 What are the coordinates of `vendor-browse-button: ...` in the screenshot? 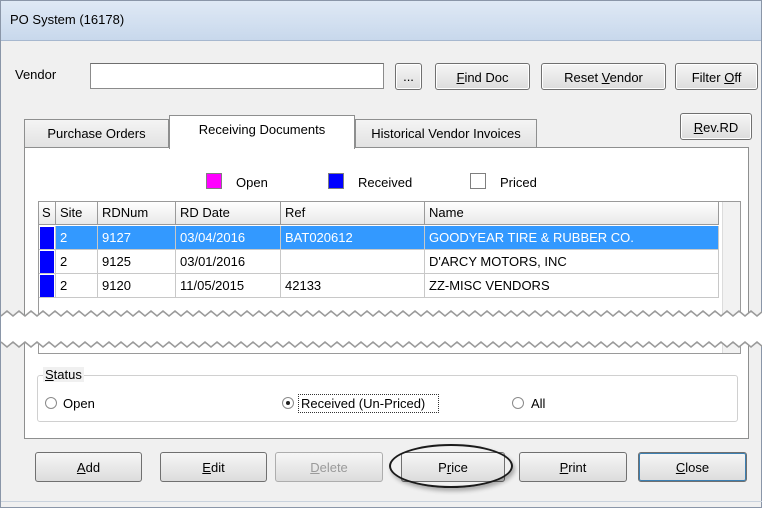 It's located at (408, 76).